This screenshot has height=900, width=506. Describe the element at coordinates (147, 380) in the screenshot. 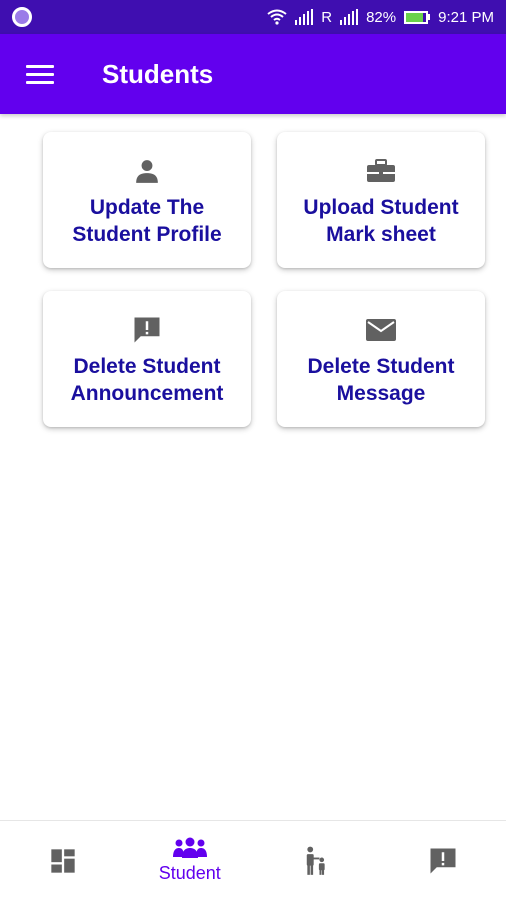

I see `card-label: Delete Student Announcement` at that location.